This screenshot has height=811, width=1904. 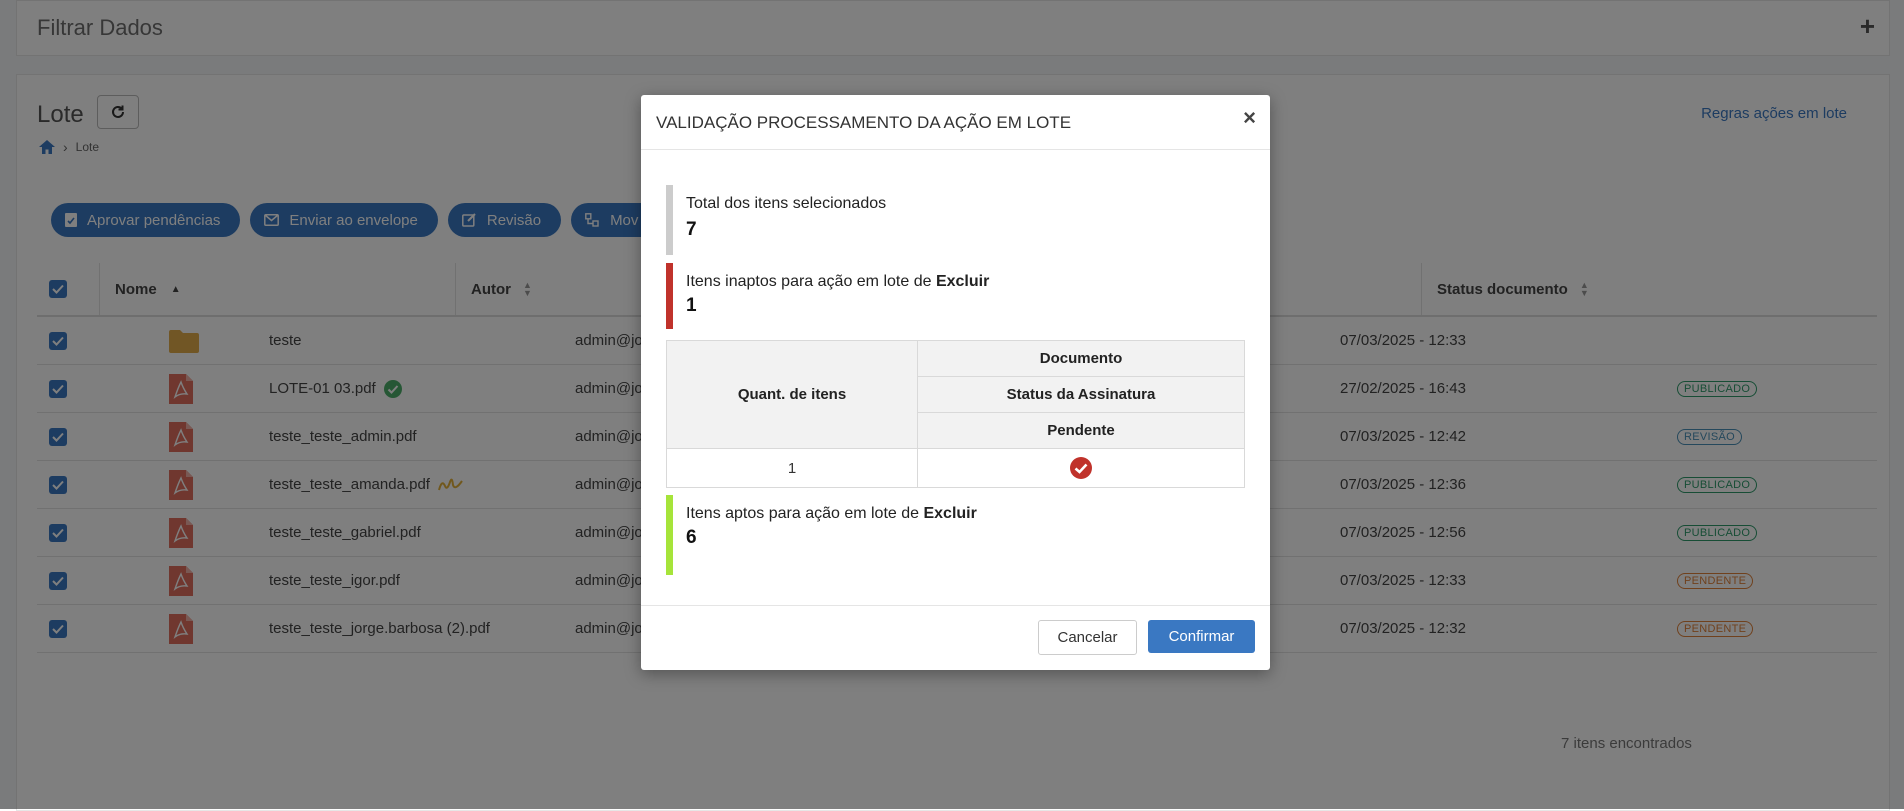 I want to click on total-label: Total dos itens selecionados, so click(x=786, y=203).